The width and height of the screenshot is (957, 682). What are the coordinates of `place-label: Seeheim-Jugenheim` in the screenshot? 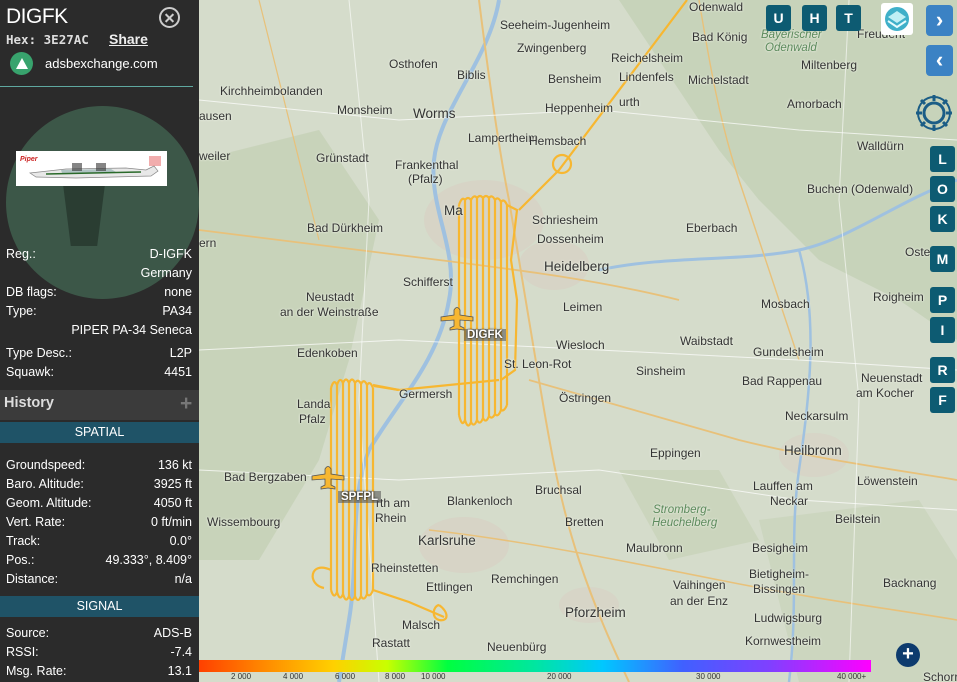 It's located at (555, 25).